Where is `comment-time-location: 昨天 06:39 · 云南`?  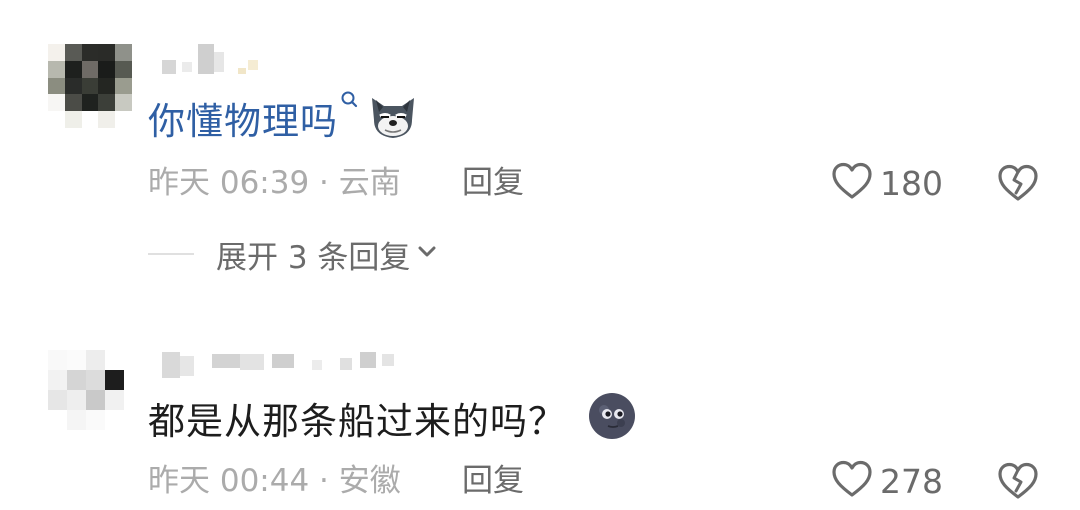 comment-time-location: 昨天 06:39 · 云南 is located at coordinates (274, 183).